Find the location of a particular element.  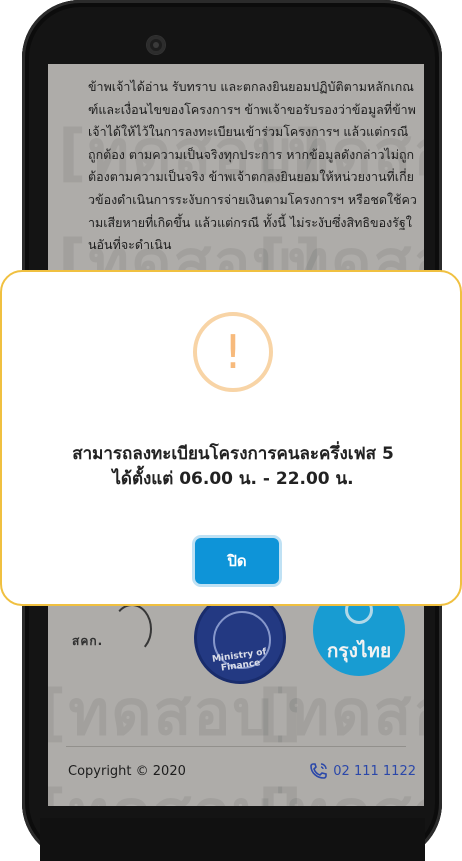

phone-icon is located at coordinates (319, 771).